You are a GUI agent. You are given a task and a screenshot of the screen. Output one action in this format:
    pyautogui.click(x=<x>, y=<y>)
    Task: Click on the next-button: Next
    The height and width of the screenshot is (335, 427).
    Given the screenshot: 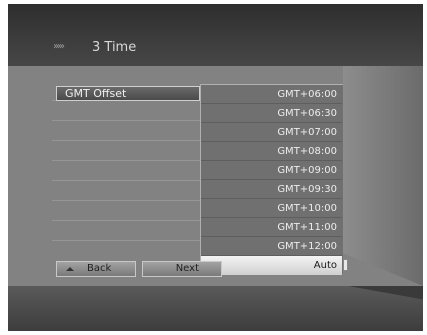 What is the action you would take?
    pyautogui.click(x=182, y=269)
    